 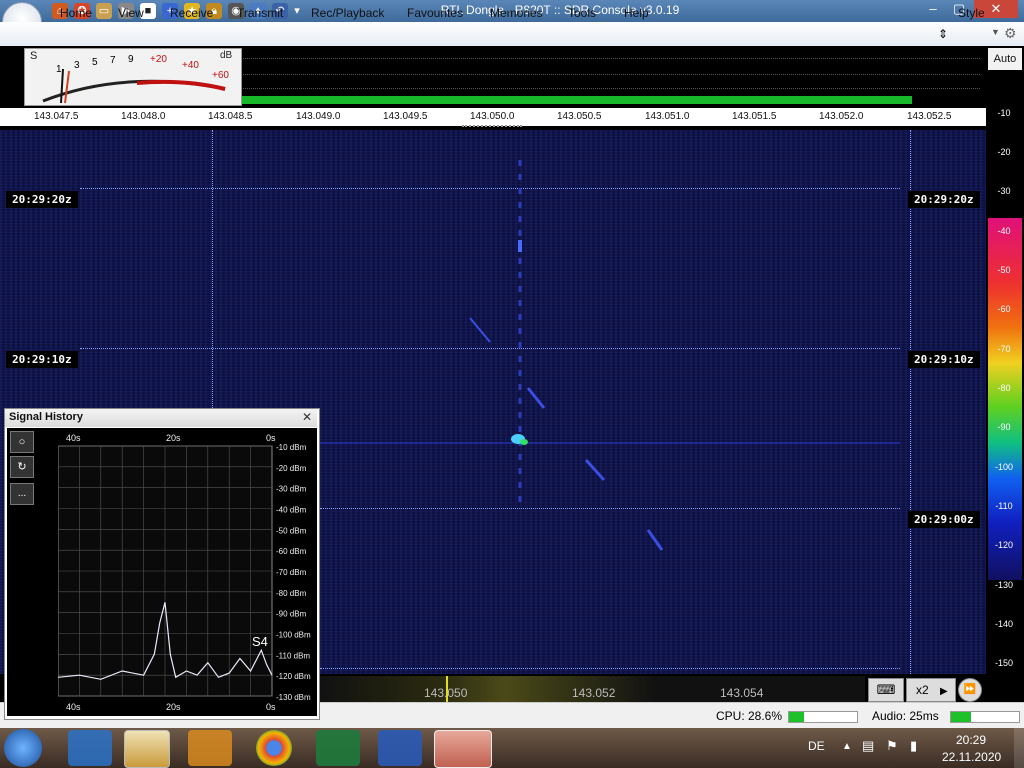 I want to click on s-label: S, so click(x=34, y=56).